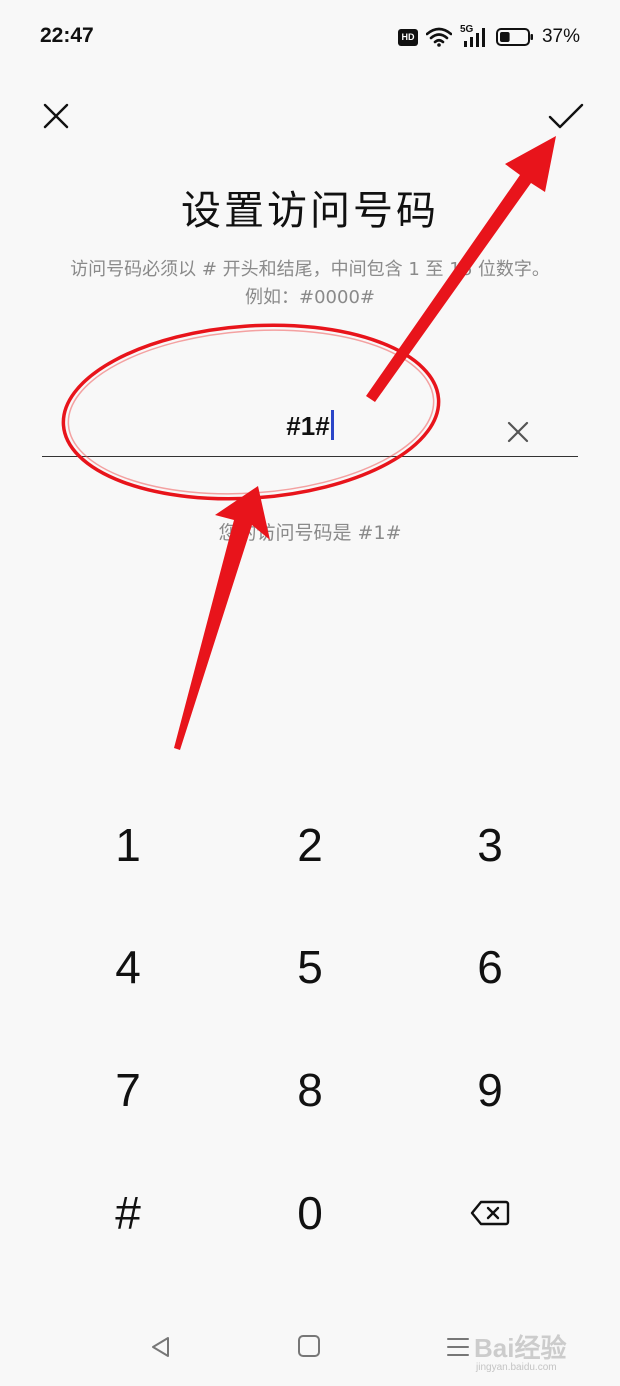  Describe the element at coordinates (310, 211) in the screenshot. I see `page-title: 设置访问号码` at that location.